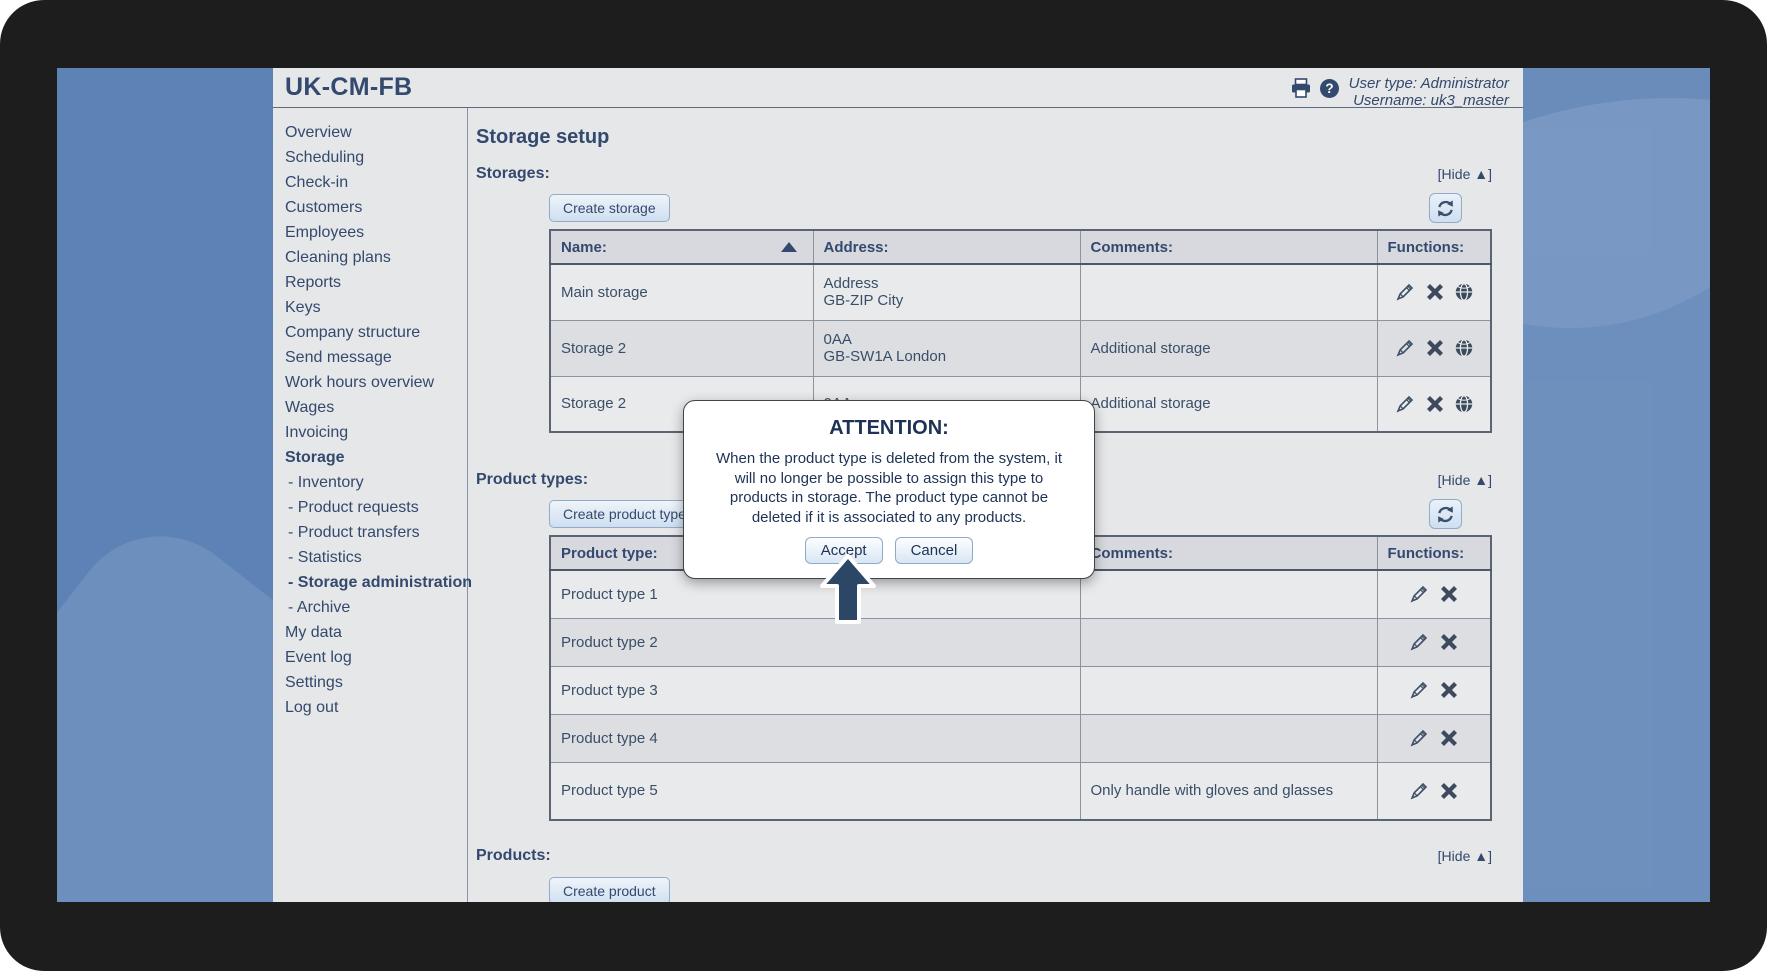  Describe the element at coordinates (889, 428) in the screenshot. I see `dialog-title: ATTENTION:` at that location.